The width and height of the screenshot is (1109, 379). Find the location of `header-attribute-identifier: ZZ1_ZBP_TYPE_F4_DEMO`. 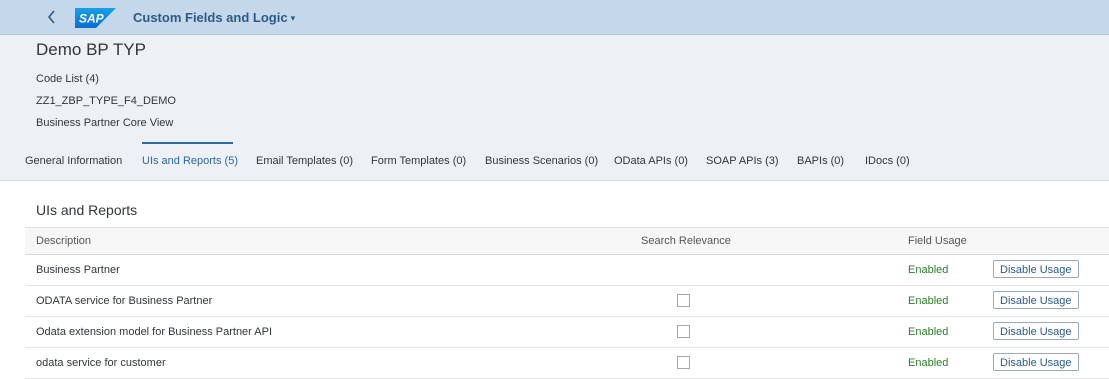

header-attribute-identifier: ZZ1_ZBP_TYPE_F4_DEMO is located at coordinates (106, 101).